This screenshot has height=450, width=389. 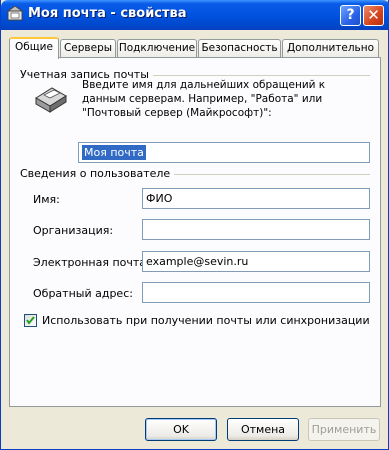 What do you see at coordinates (350, 15) in the screenshot?
I see `help-button: ?` at bounding box center [350, 15].